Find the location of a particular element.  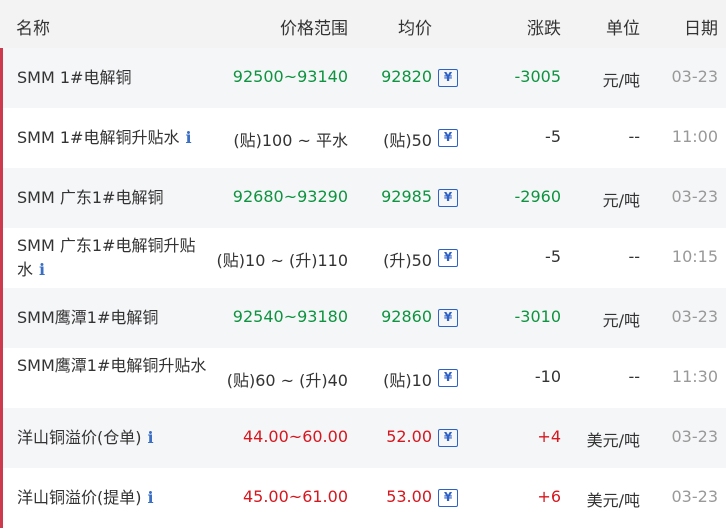

table-row: SMM鹰潭1#电解铜 92540~93180 92860 ¥ -3010 元/吨 03-23 is located at coordinates (363, 318).